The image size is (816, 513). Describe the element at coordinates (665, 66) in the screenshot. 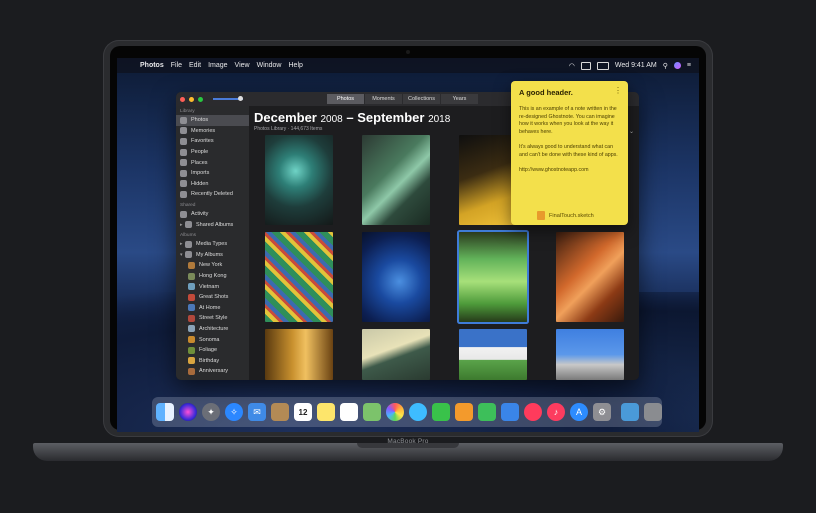

I see `spotlight-icon: ⚲` at that location.